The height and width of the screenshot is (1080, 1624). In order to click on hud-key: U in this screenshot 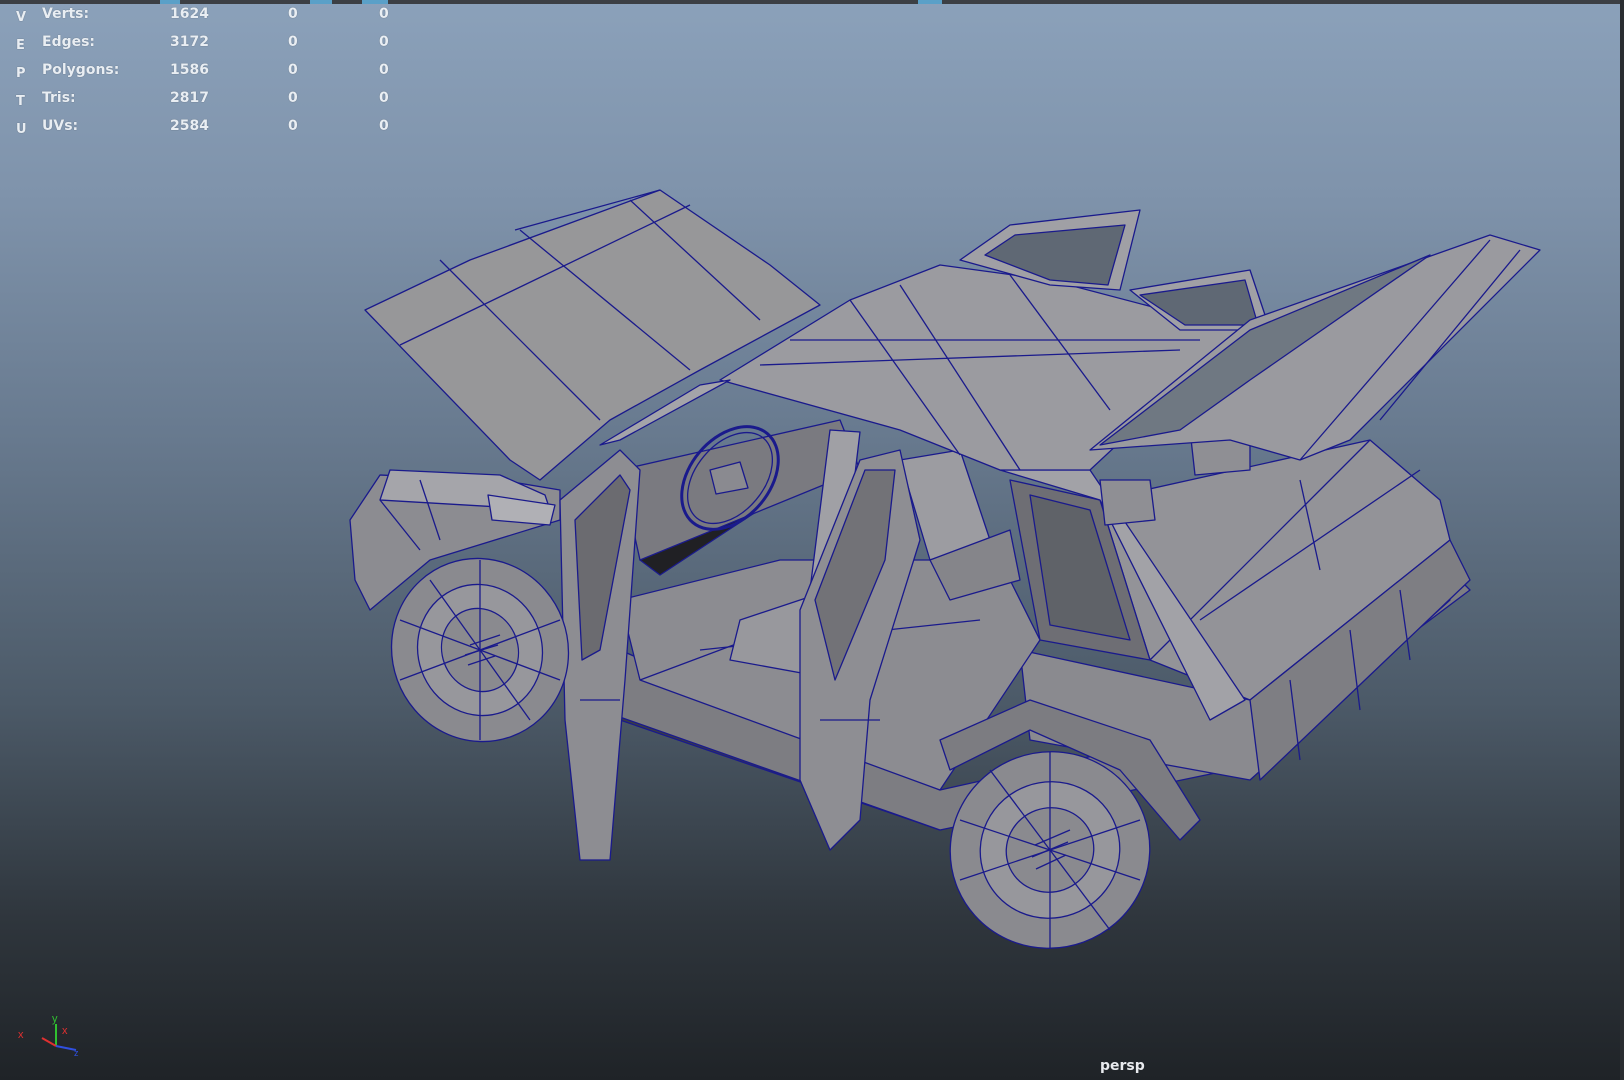, I will do `click(21, 129)`.